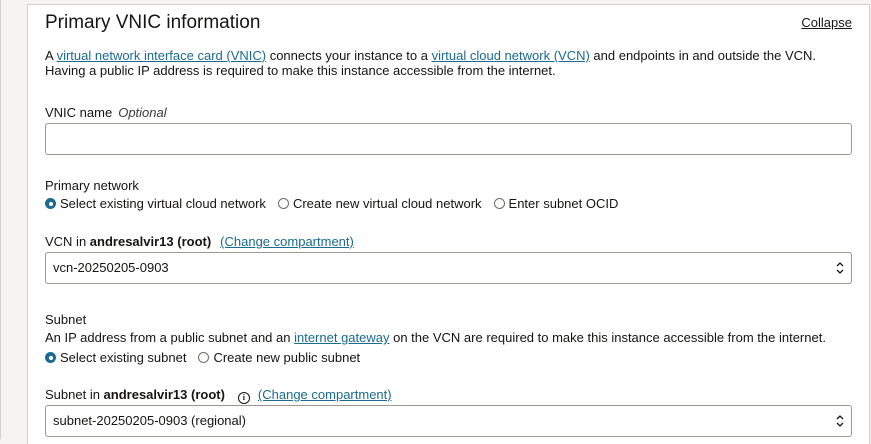 The image size is (871, 444). What do you see at coordinates (448, 139) in the screenshot?
I see `vnic-name-input` at bounding box center [448, 139].